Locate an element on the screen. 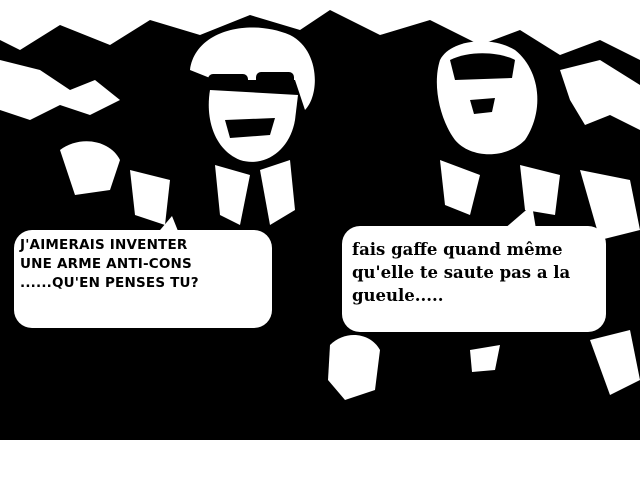 This screenshot has width=640, height=480. speech-right-line-2: qu'elle te saute pas a la is located at coordinates (461, 272).